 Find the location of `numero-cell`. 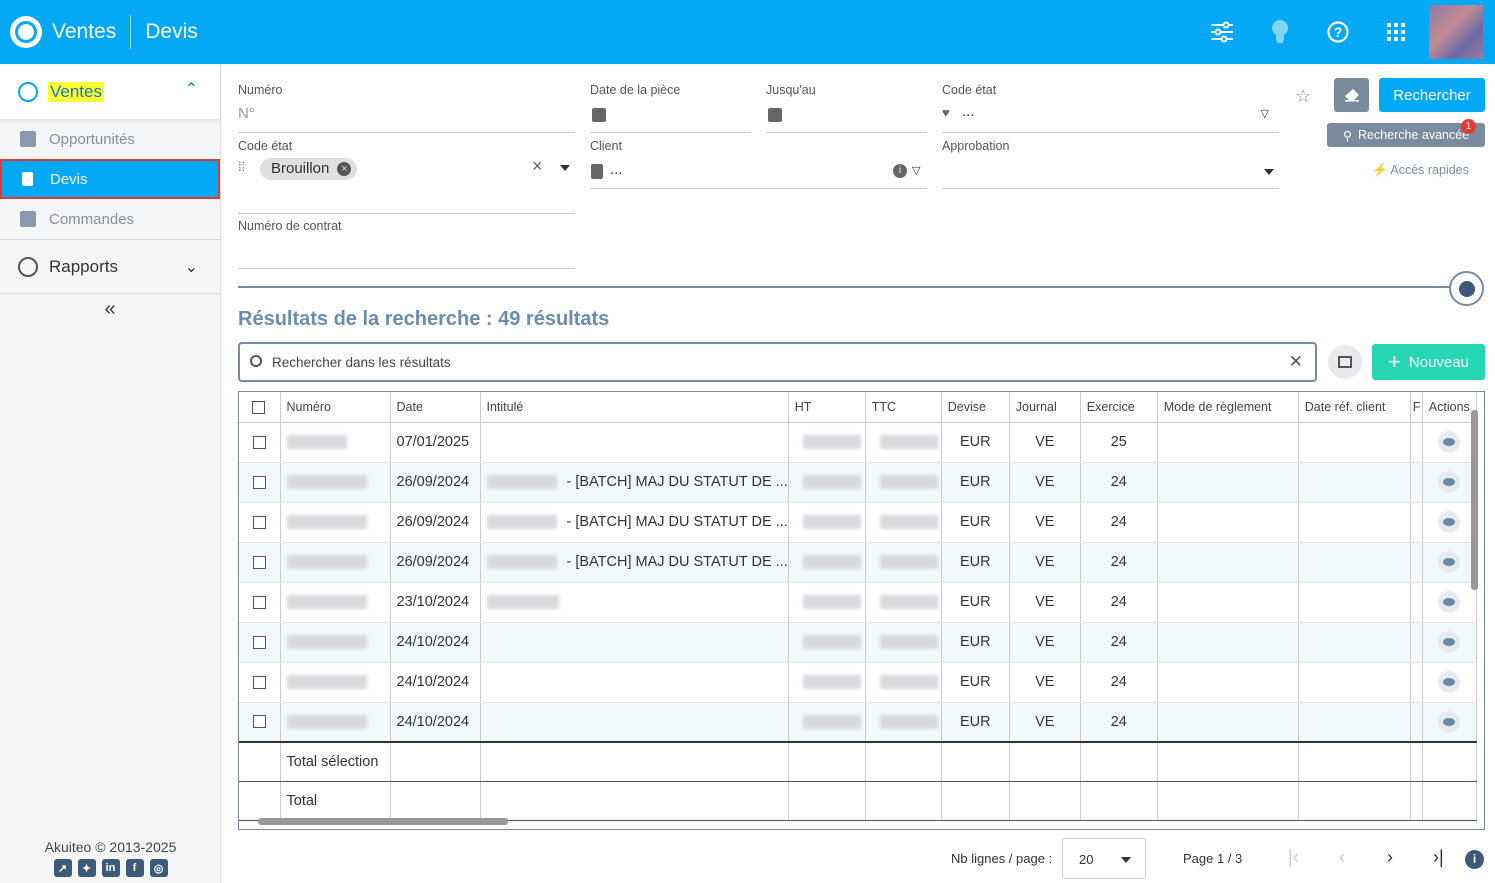

numero-cell is located at coordinates (335, 682).